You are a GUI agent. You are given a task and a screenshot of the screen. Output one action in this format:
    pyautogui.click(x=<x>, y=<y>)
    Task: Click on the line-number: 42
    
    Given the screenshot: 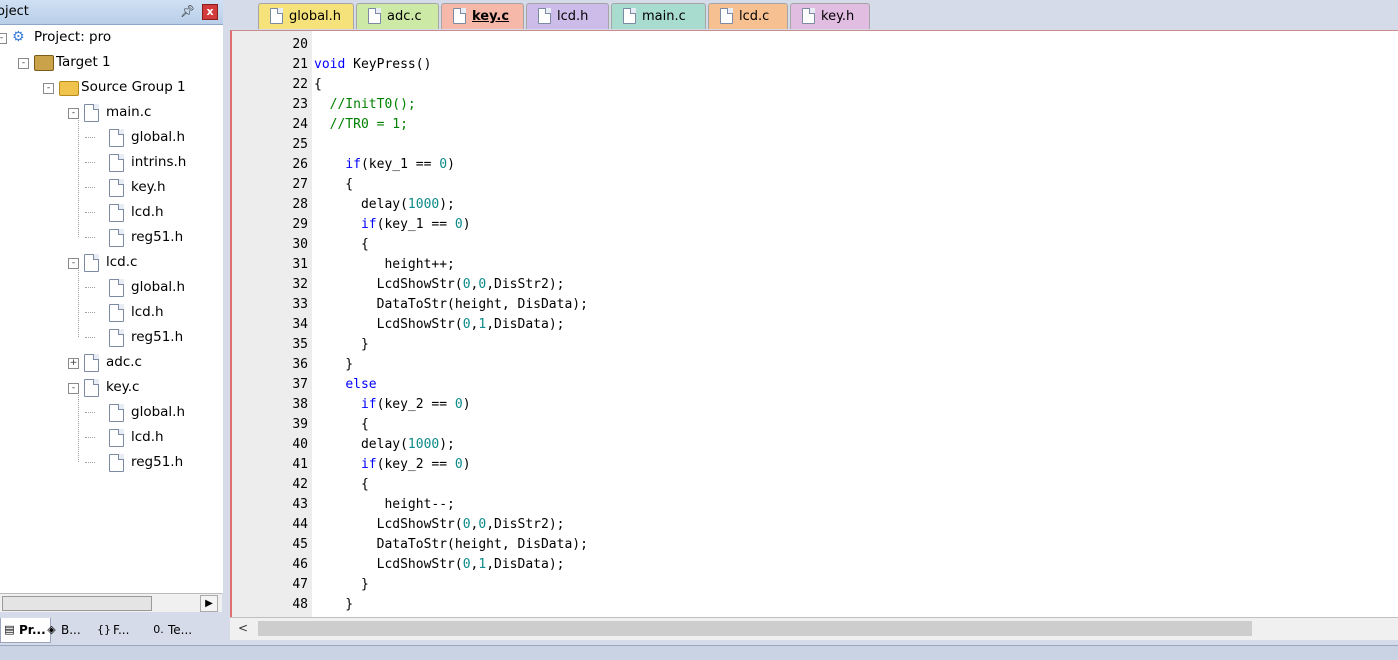 What is the action you would take?
    pyautogui.click(x=300, y=484)
    